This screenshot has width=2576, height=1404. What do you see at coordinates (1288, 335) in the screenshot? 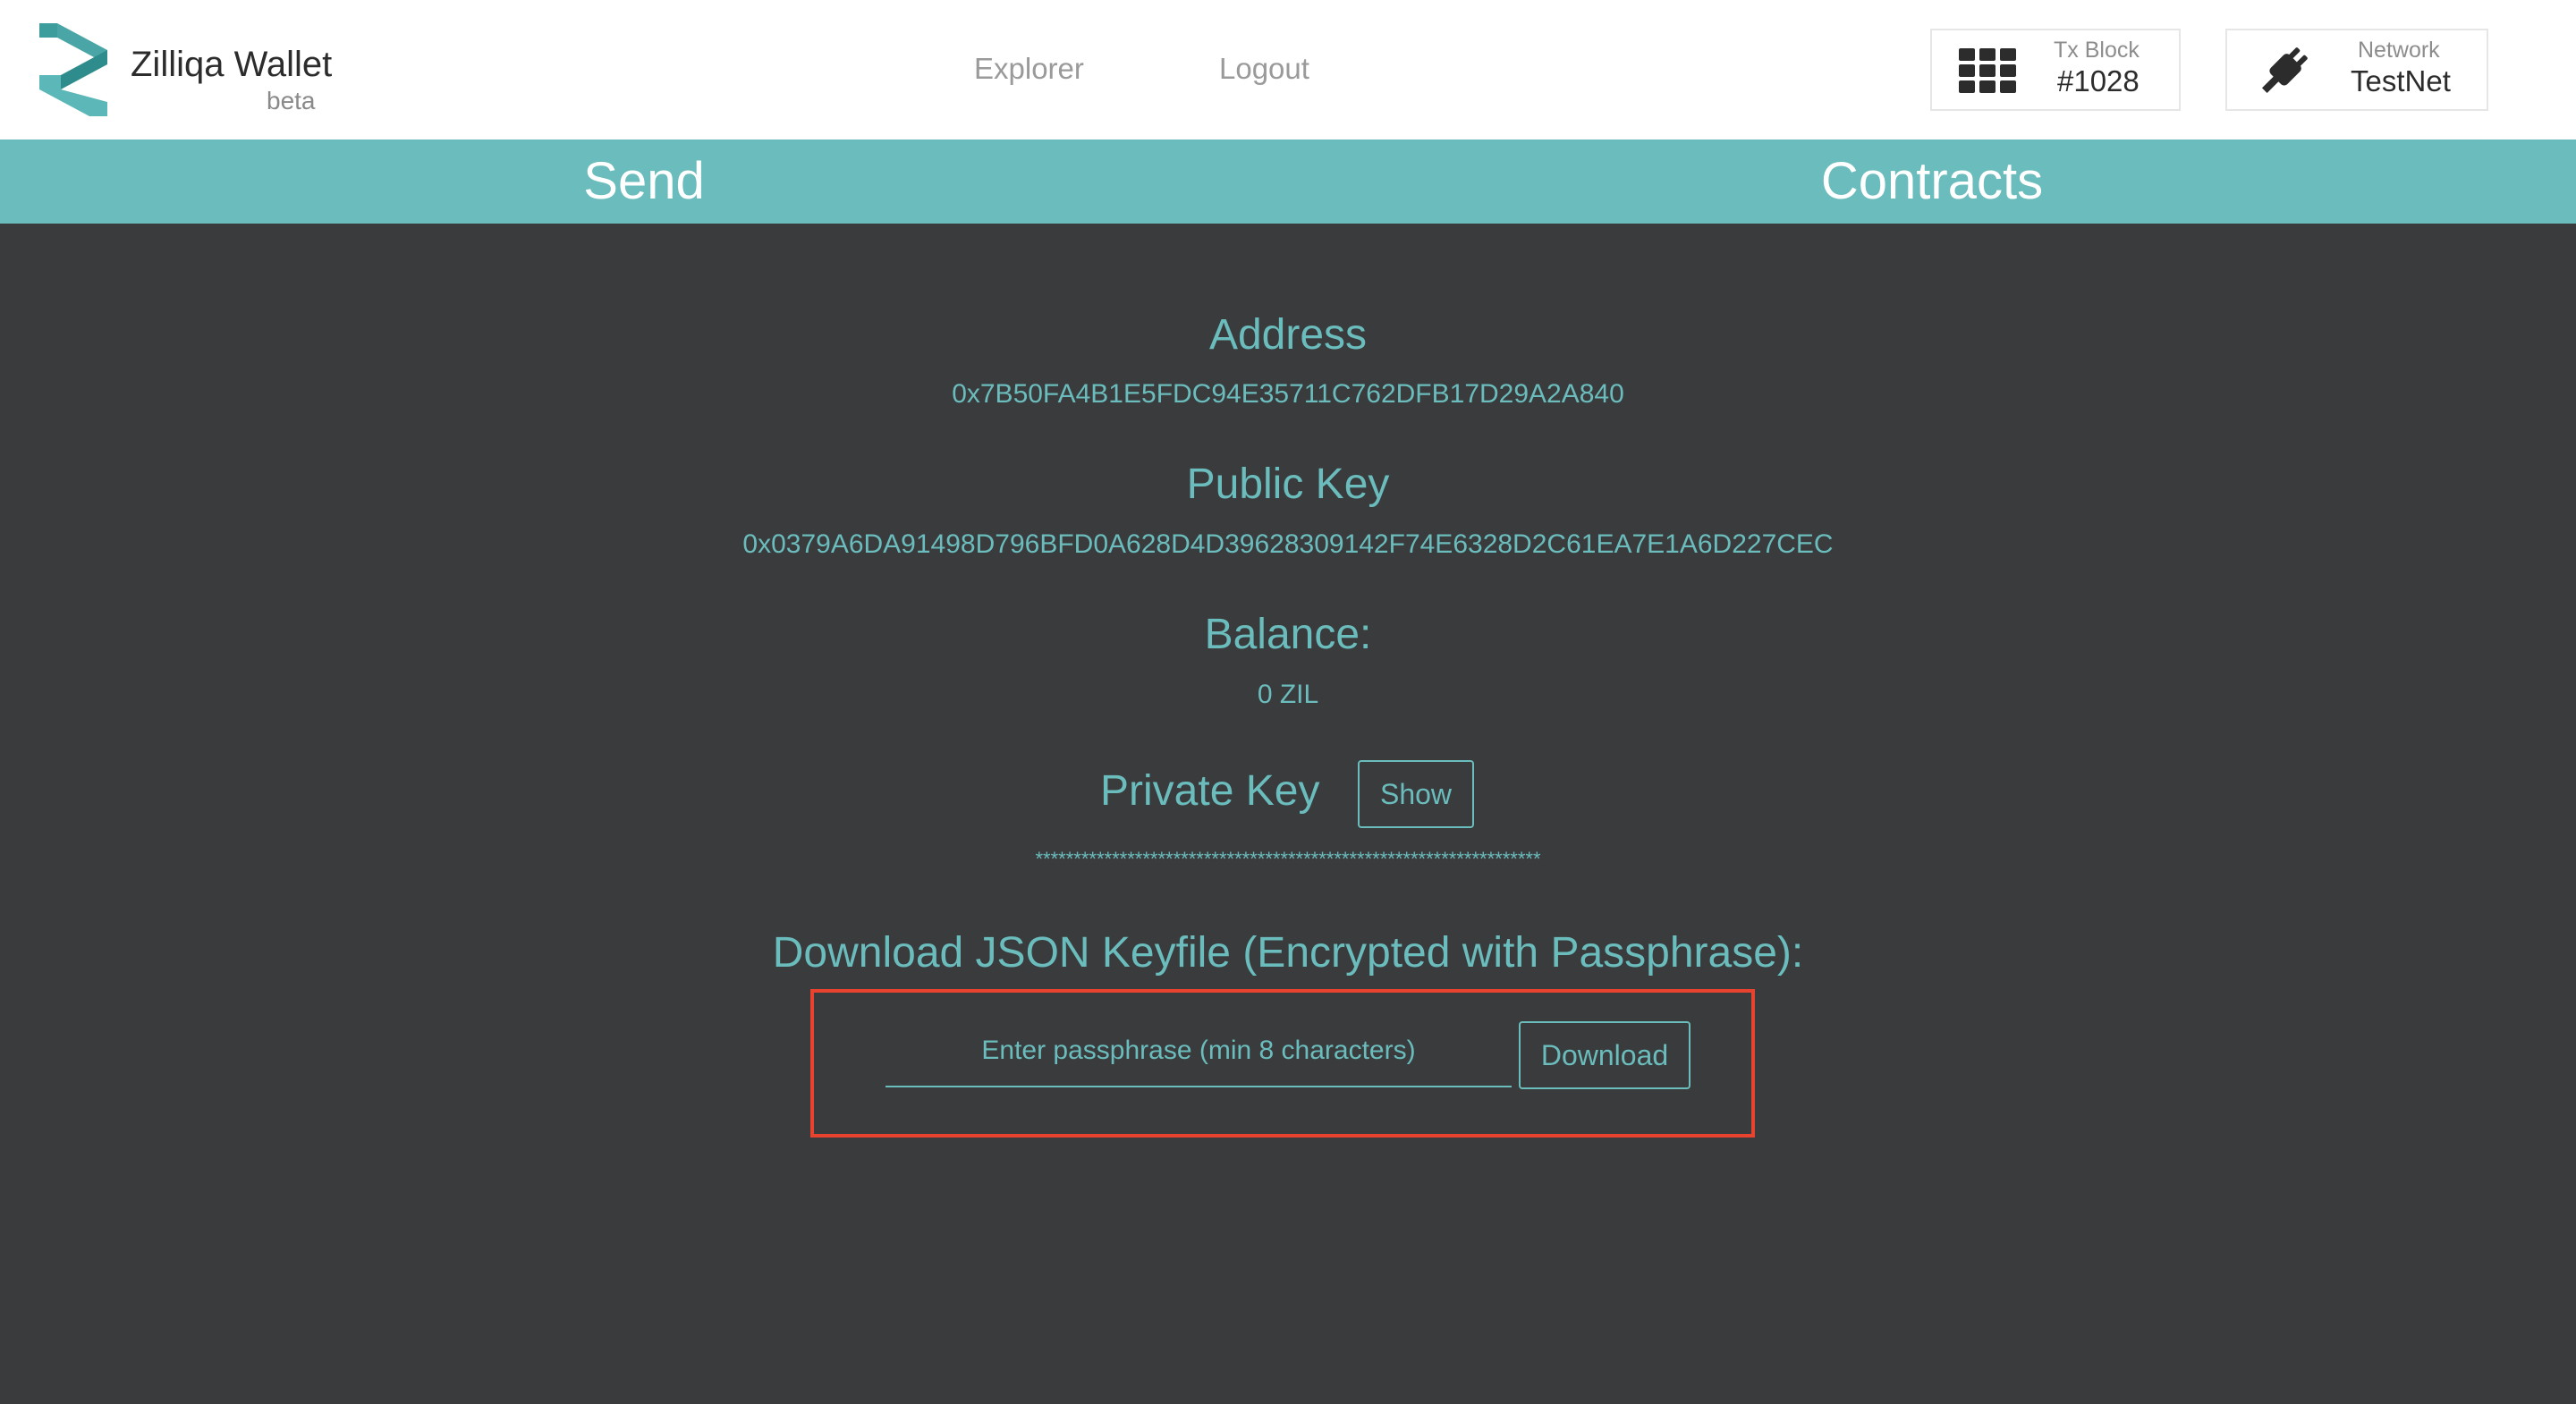
I see `address-label: Address` at bounding box center [1288, 335].